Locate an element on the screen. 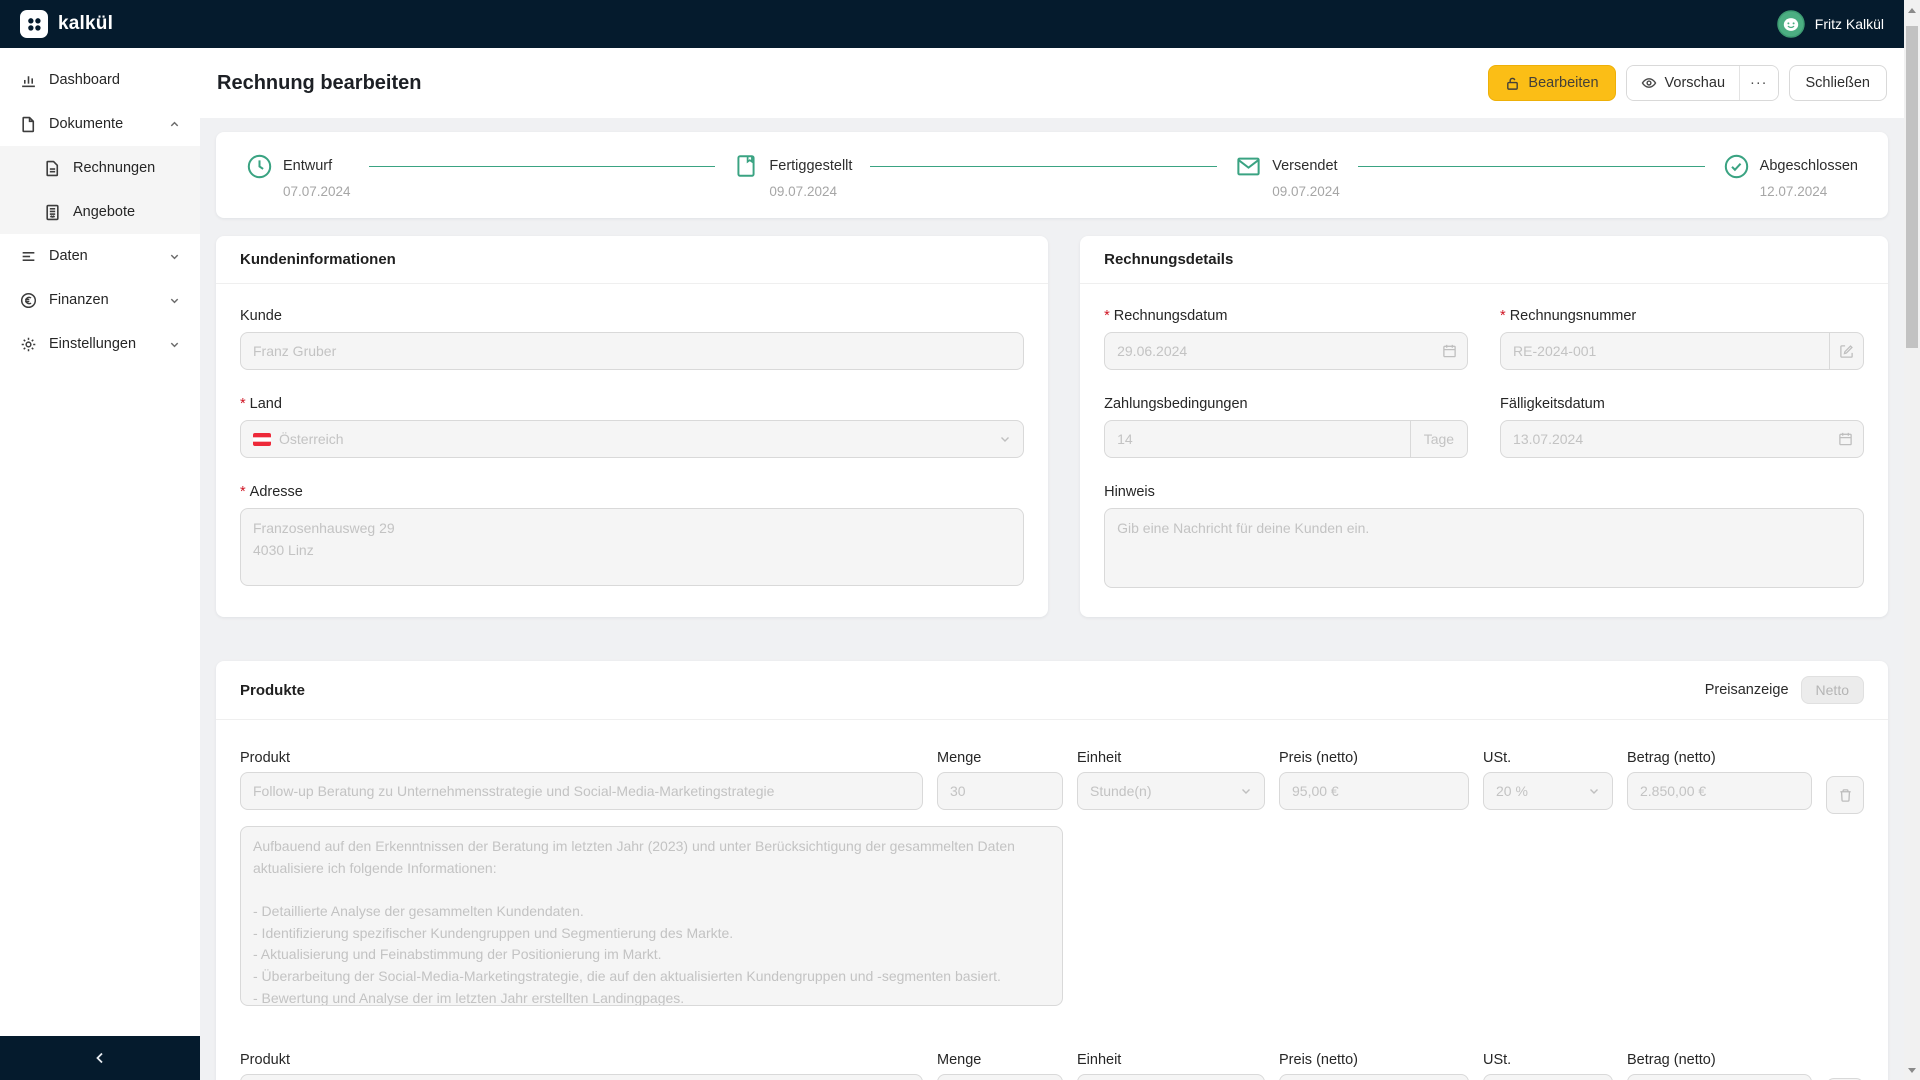 Image resolution: width=1920 pixels, height=1080 pixels. user-menu: Fritz Kalkül is located at coordinates (1830, 24).